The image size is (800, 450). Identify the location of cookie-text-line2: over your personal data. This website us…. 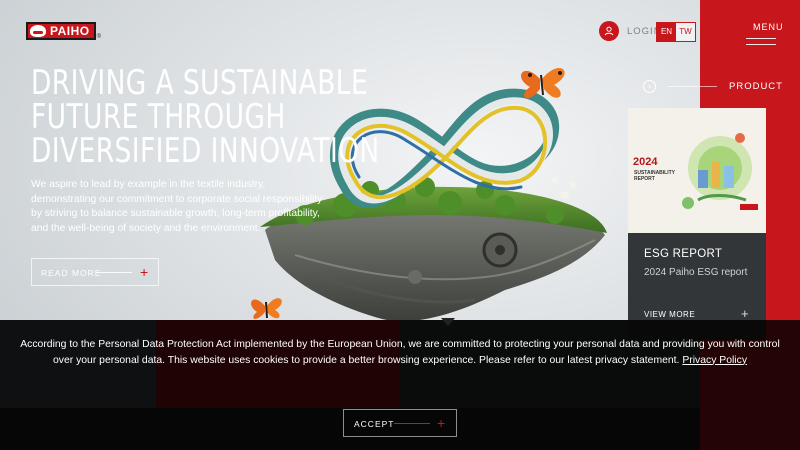
(366, 360).